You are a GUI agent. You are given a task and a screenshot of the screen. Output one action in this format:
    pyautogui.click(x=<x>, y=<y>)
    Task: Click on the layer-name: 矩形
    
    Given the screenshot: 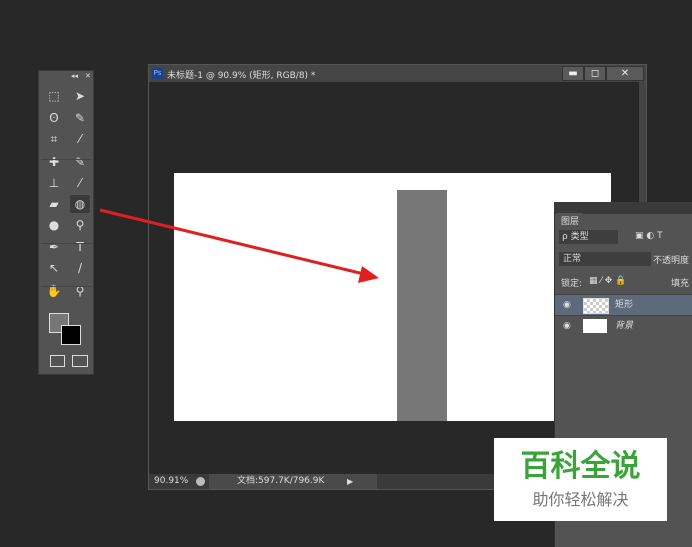 What is the action you would take?
    pyautogui.click(x=624, y=305)
    